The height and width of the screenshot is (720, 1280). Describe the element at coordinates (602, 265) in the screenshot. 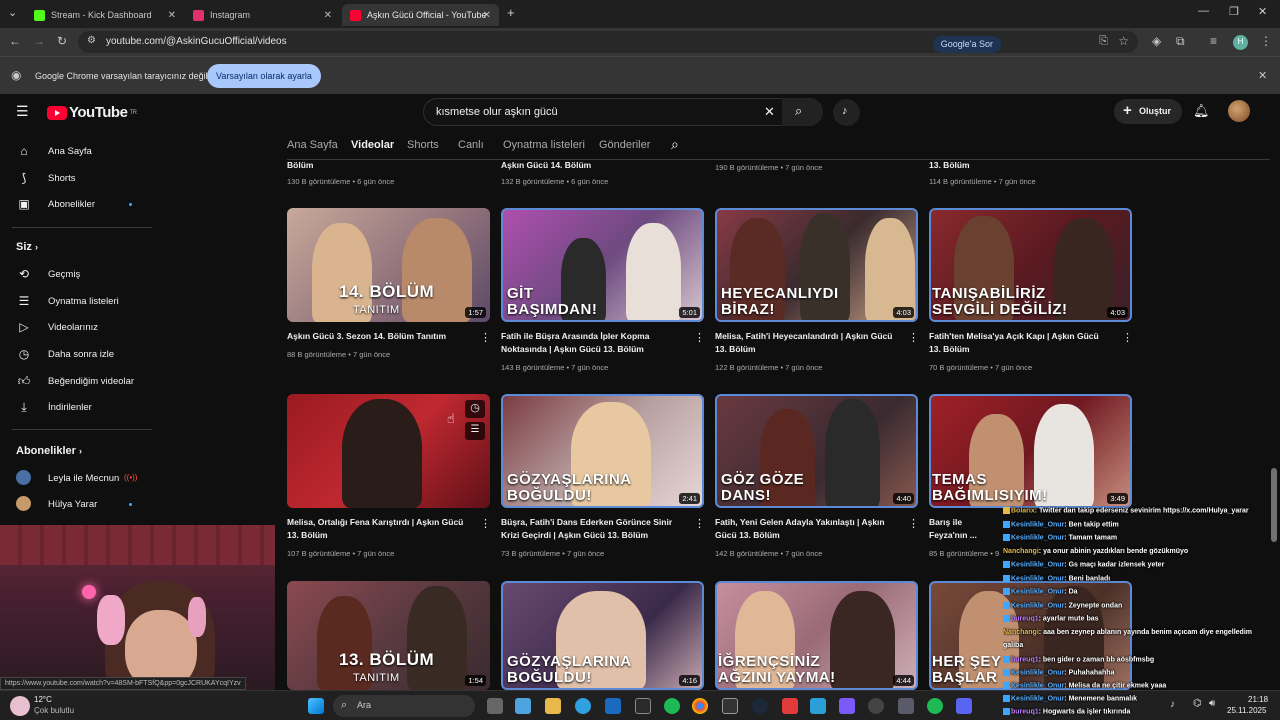

I see `video-thumbnail: GİT BAŞIMDAN! 5:01` at that location.